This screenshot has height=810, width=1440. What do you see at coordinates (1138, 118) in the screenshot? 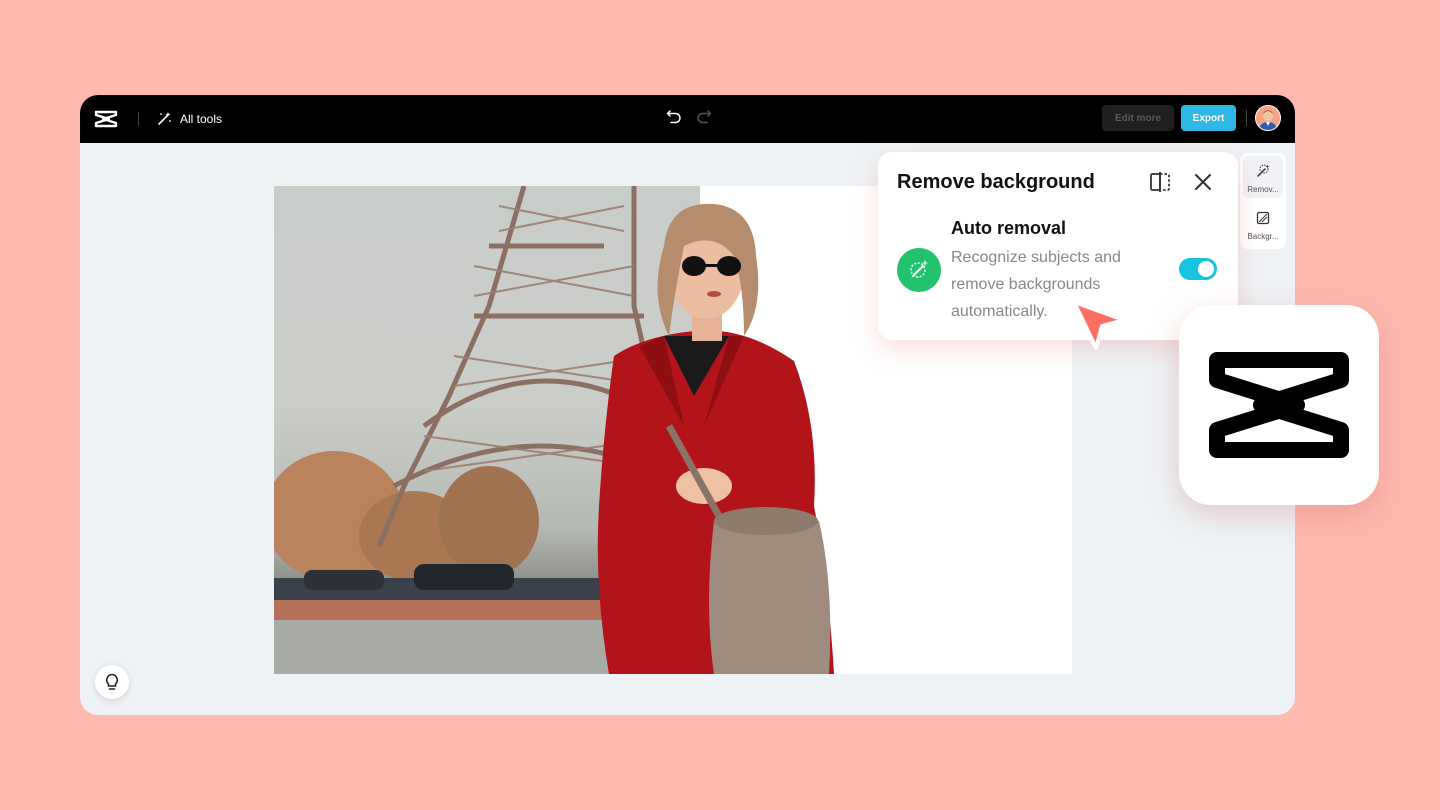
I see `edit-more-button: Edit more` at bounding box center [1138, 118].